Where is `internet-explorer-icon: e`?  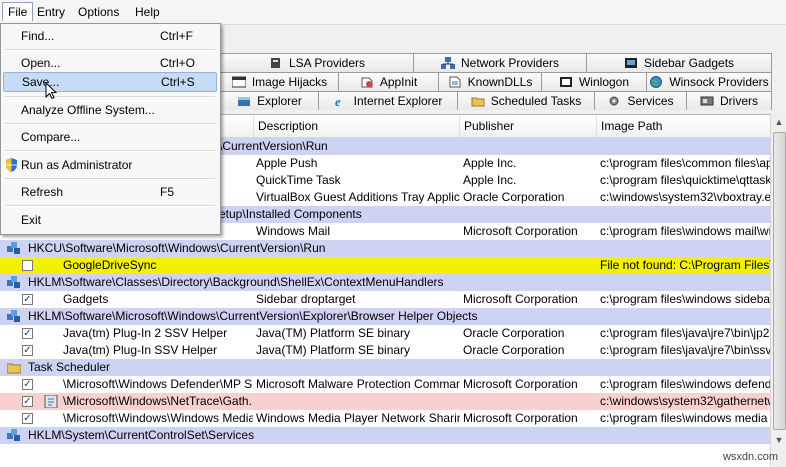
internet-explorer-icon: e is located at coordinates (341, 101).